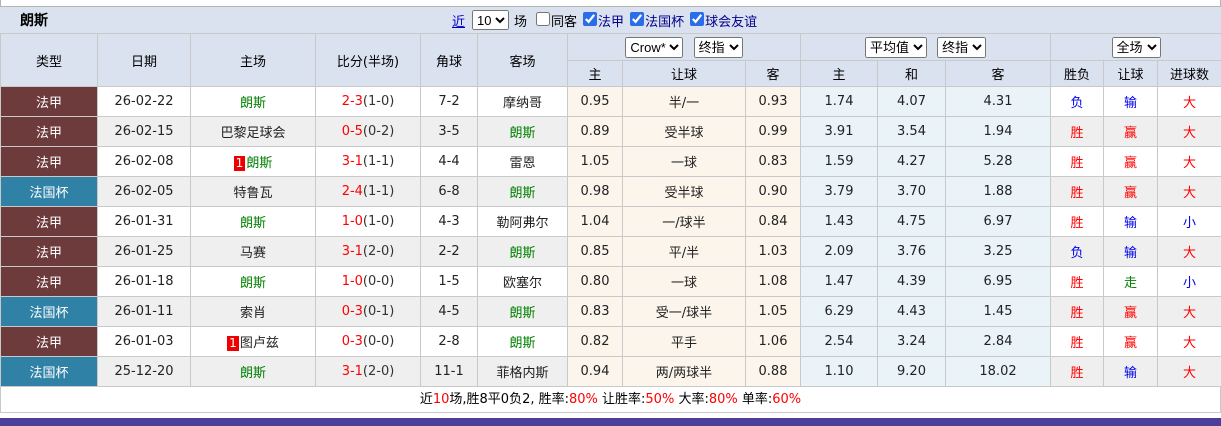 This screenshot has width=1221, height=426. What do you see at coordinates (368, 161) in the screenshot?
I see `score-cell: 3-1(1-1)` at bounding box center [368, 161].